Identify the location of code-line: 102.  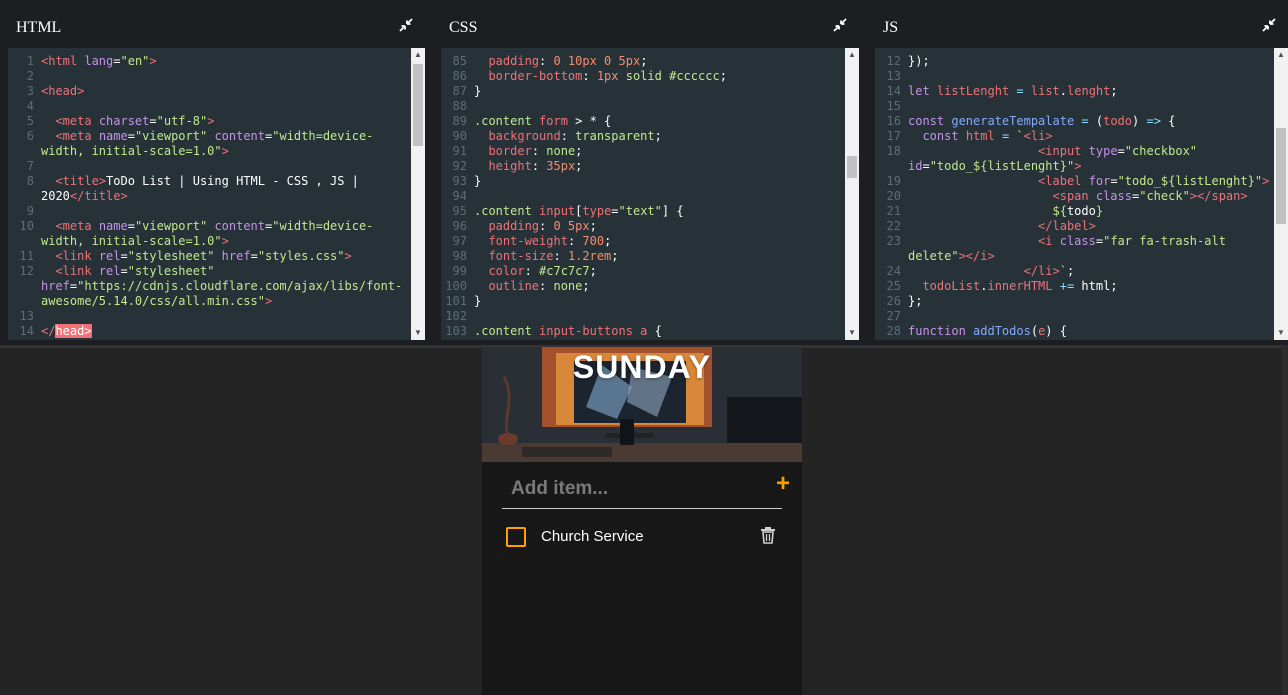
(643, 316).